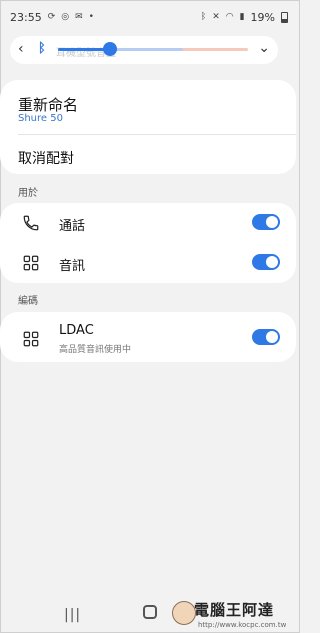  I want to click on sync-icon: ⟳, so click(51, 17).